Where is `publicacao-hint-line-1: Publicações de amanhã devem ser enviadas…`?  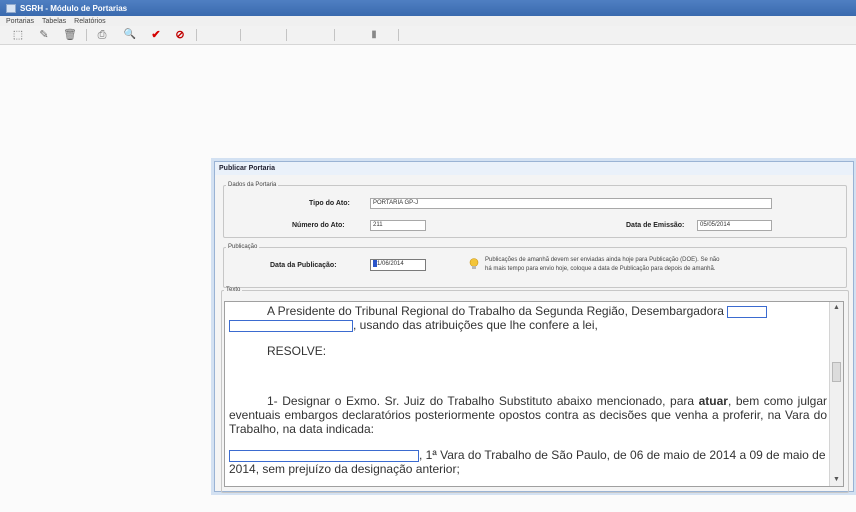 publicacao-hint-line-1: Publicações de amanhã devem ser enviadas… is located at coordinates (602, 260).